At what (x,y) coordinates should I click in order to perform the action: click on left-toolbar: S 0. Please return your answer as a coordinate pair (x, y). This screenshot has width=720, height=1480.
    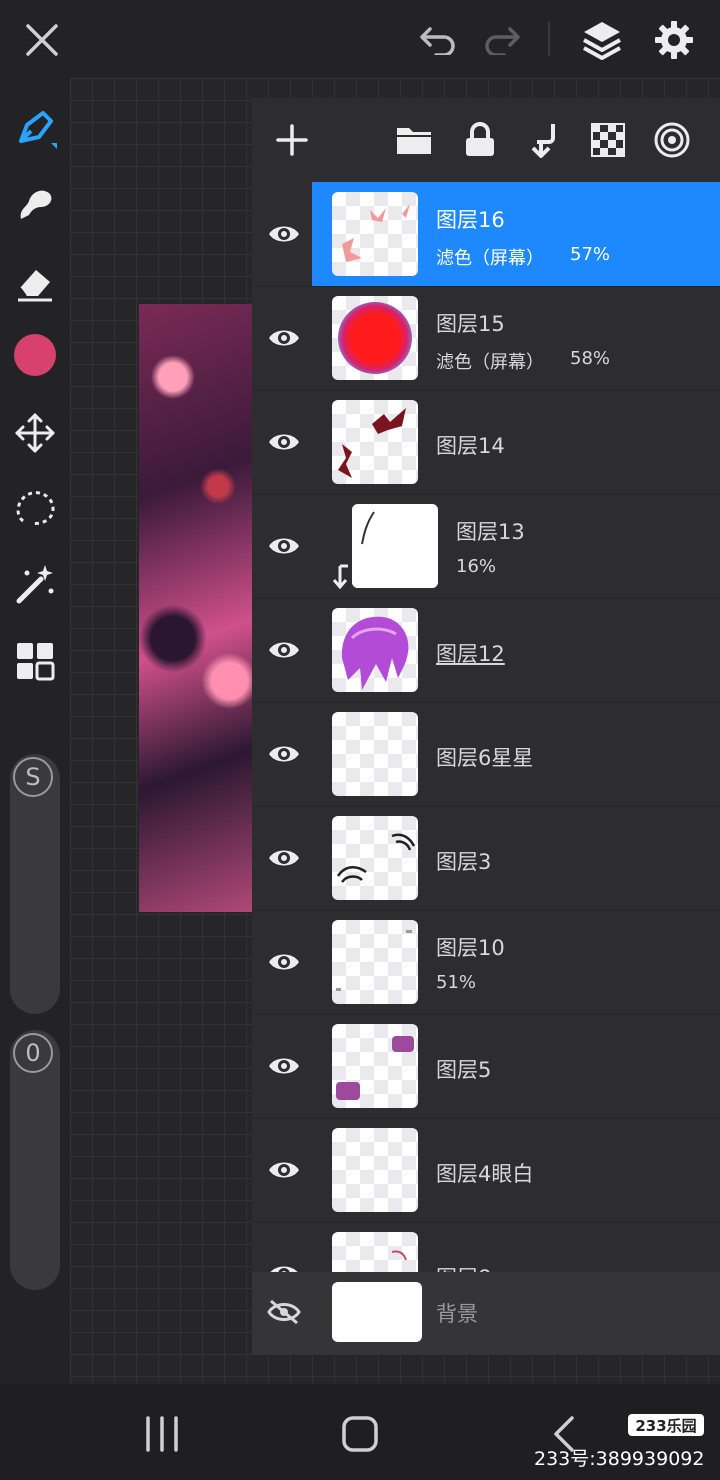
    Looking at the image, I should click on (35, 731).